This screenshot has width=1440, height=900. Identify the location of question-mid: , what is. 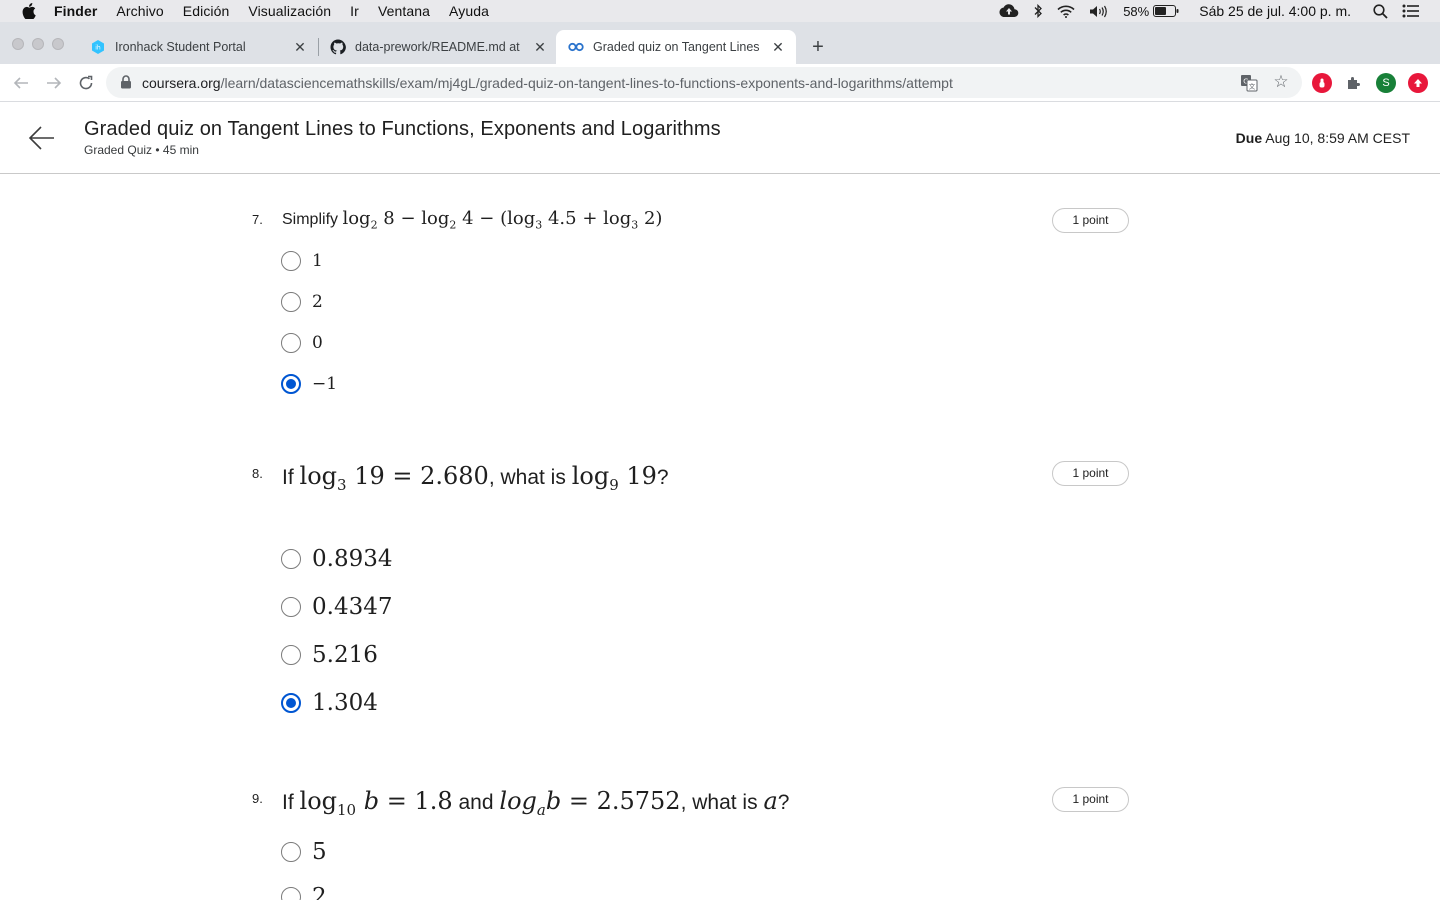
(530, 477).